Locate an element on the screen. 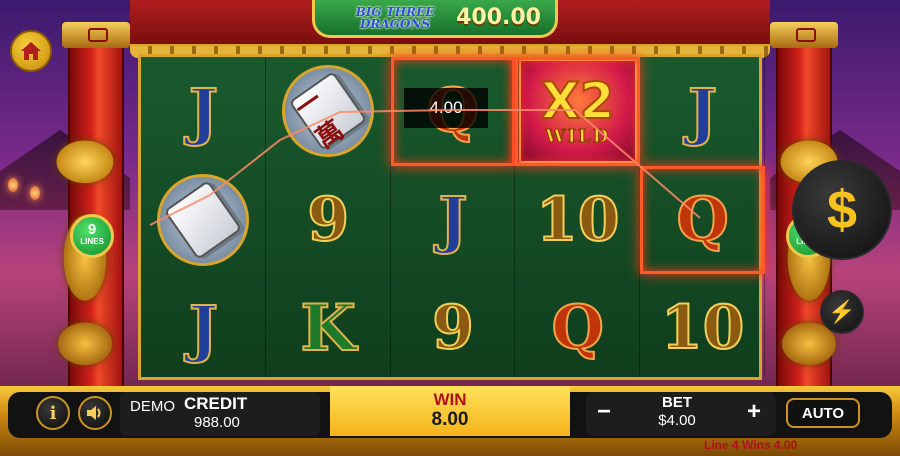 The width and height of the screenshot is (900, 456). bet-value: $4.00 is located at coordinates (677, 420).